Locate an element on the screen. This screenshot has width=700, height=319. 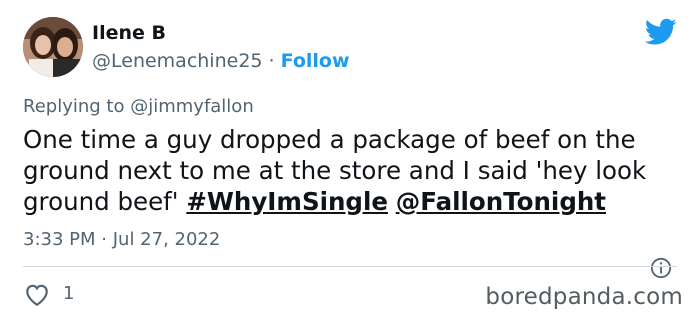
author-name: Ilene B is located at coordinates (129, 33).